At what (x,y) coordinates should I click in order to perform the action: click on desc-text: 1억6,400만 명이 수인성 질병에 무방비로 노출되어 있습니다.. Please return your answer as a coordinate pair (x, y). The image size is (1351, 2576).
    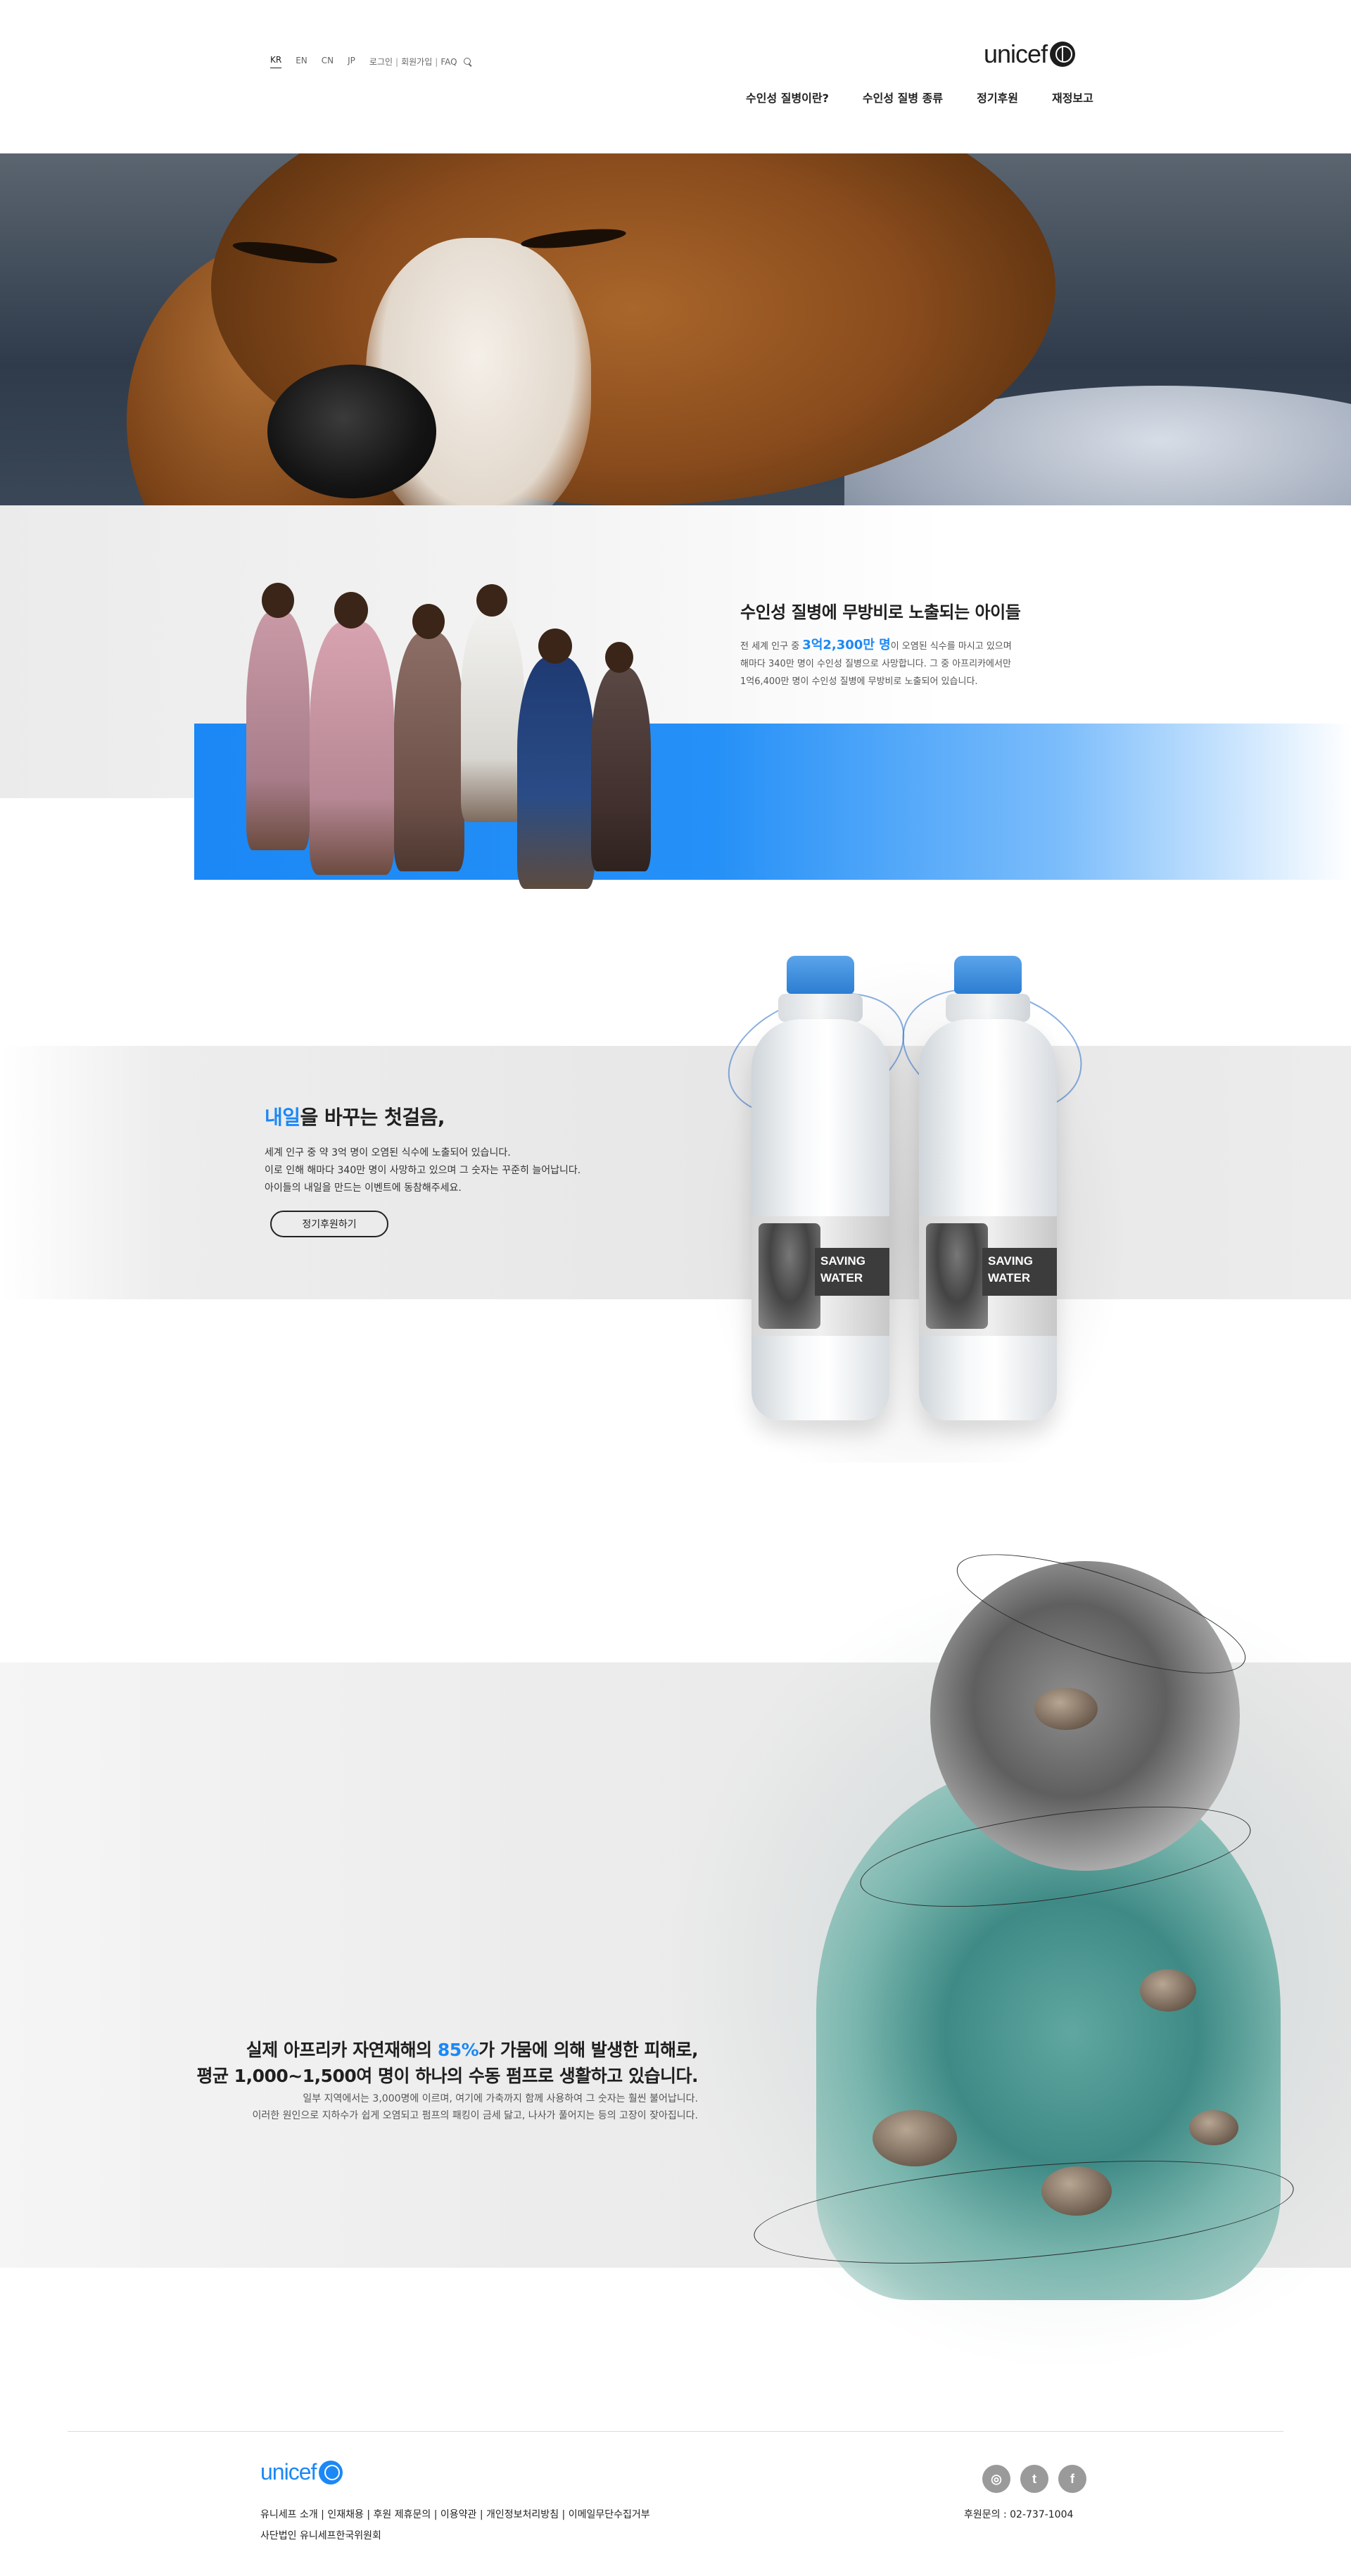
    Looking at the image, I should click on (859, 681).